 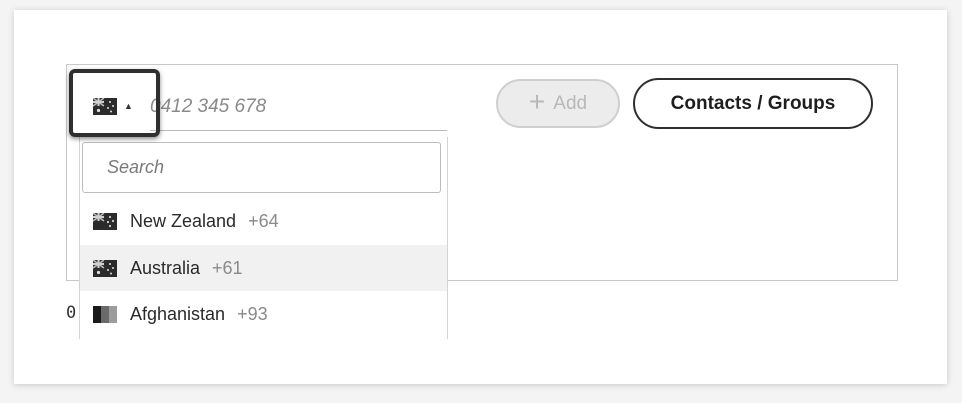 I want to click on plus-icon: +, so click(x=537, y=101).